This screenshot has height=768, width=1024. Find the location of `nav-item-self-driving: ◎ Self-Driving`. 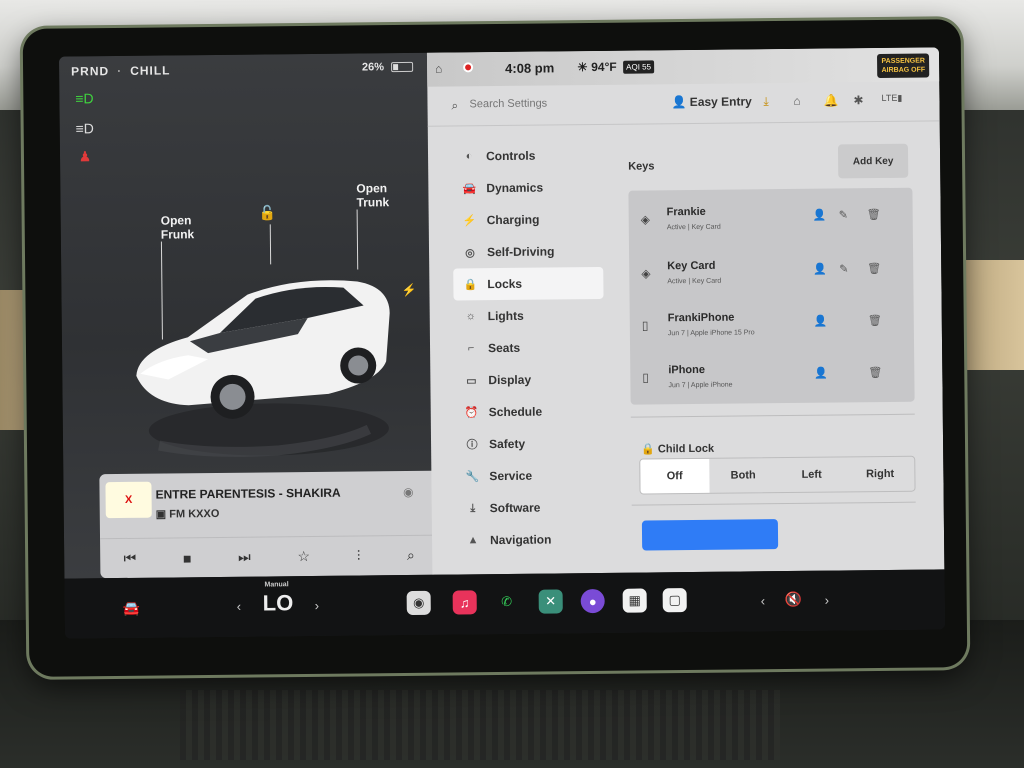

nav-item-self-driving: ◎ Self-Driving is located at coordinates (528, 252).